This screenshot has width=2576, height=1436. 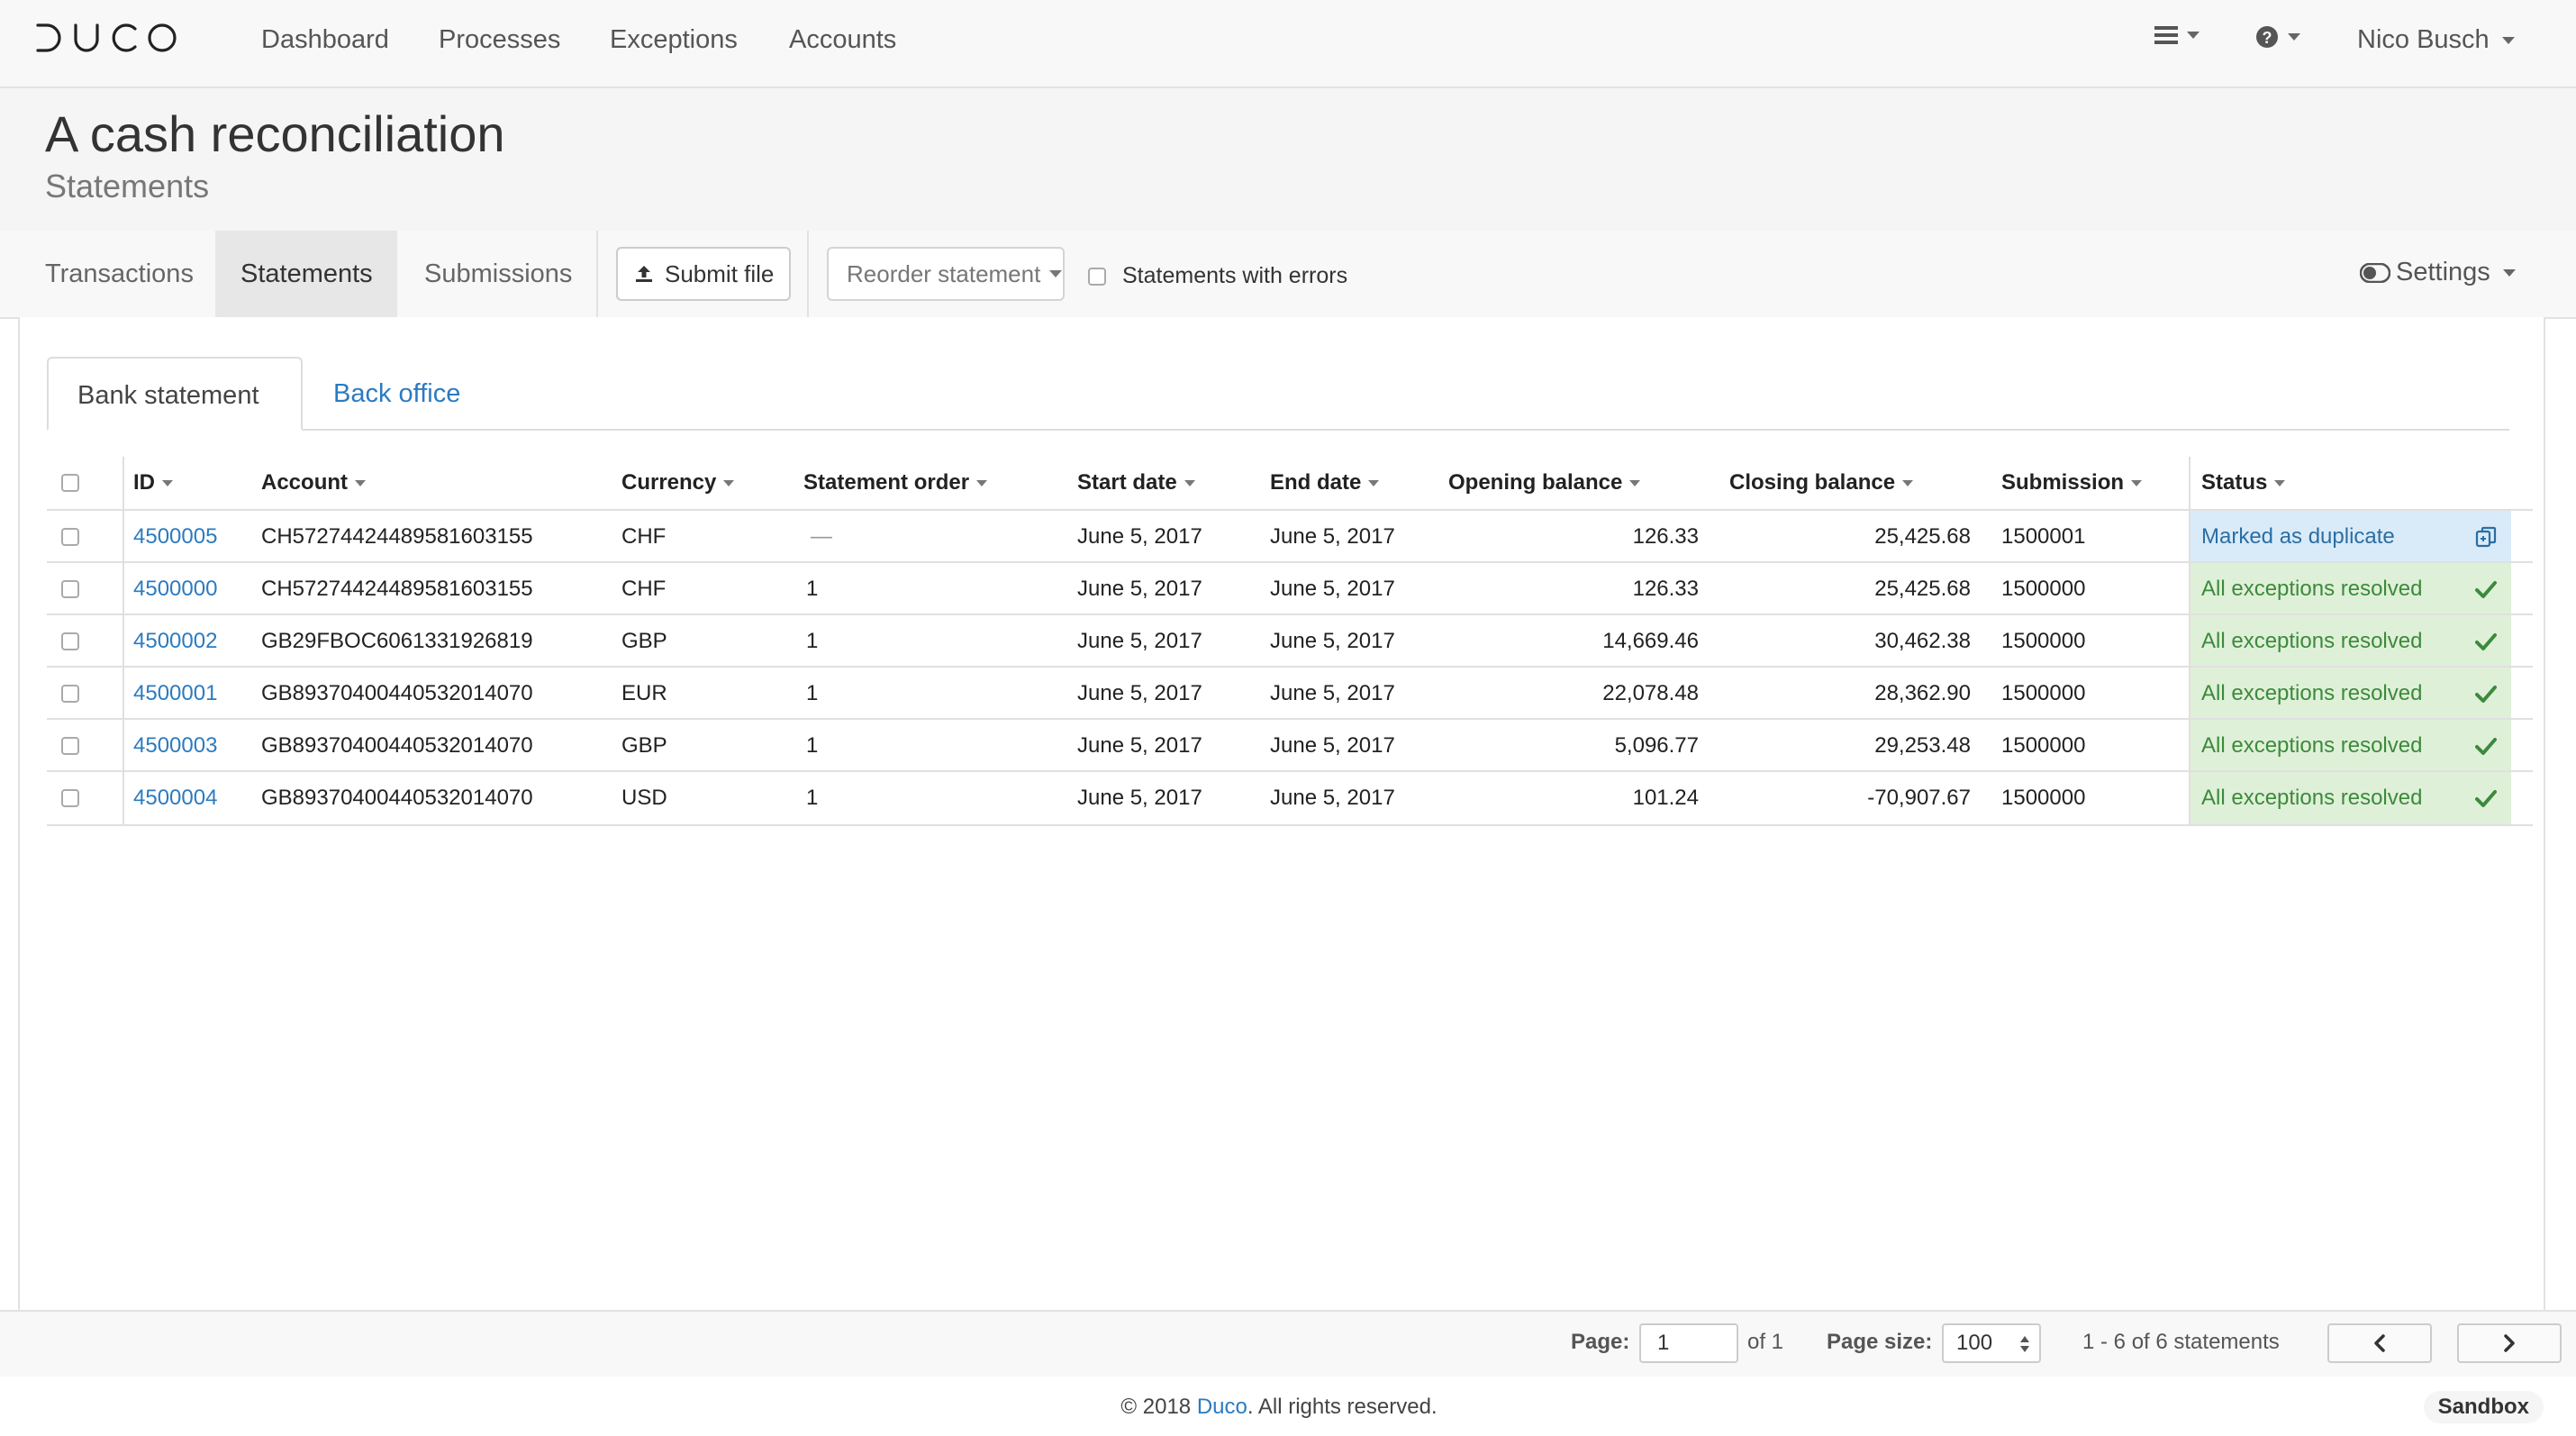 I want to click on account-cell: GB89370400440532014070, so click(x=397, y=693).